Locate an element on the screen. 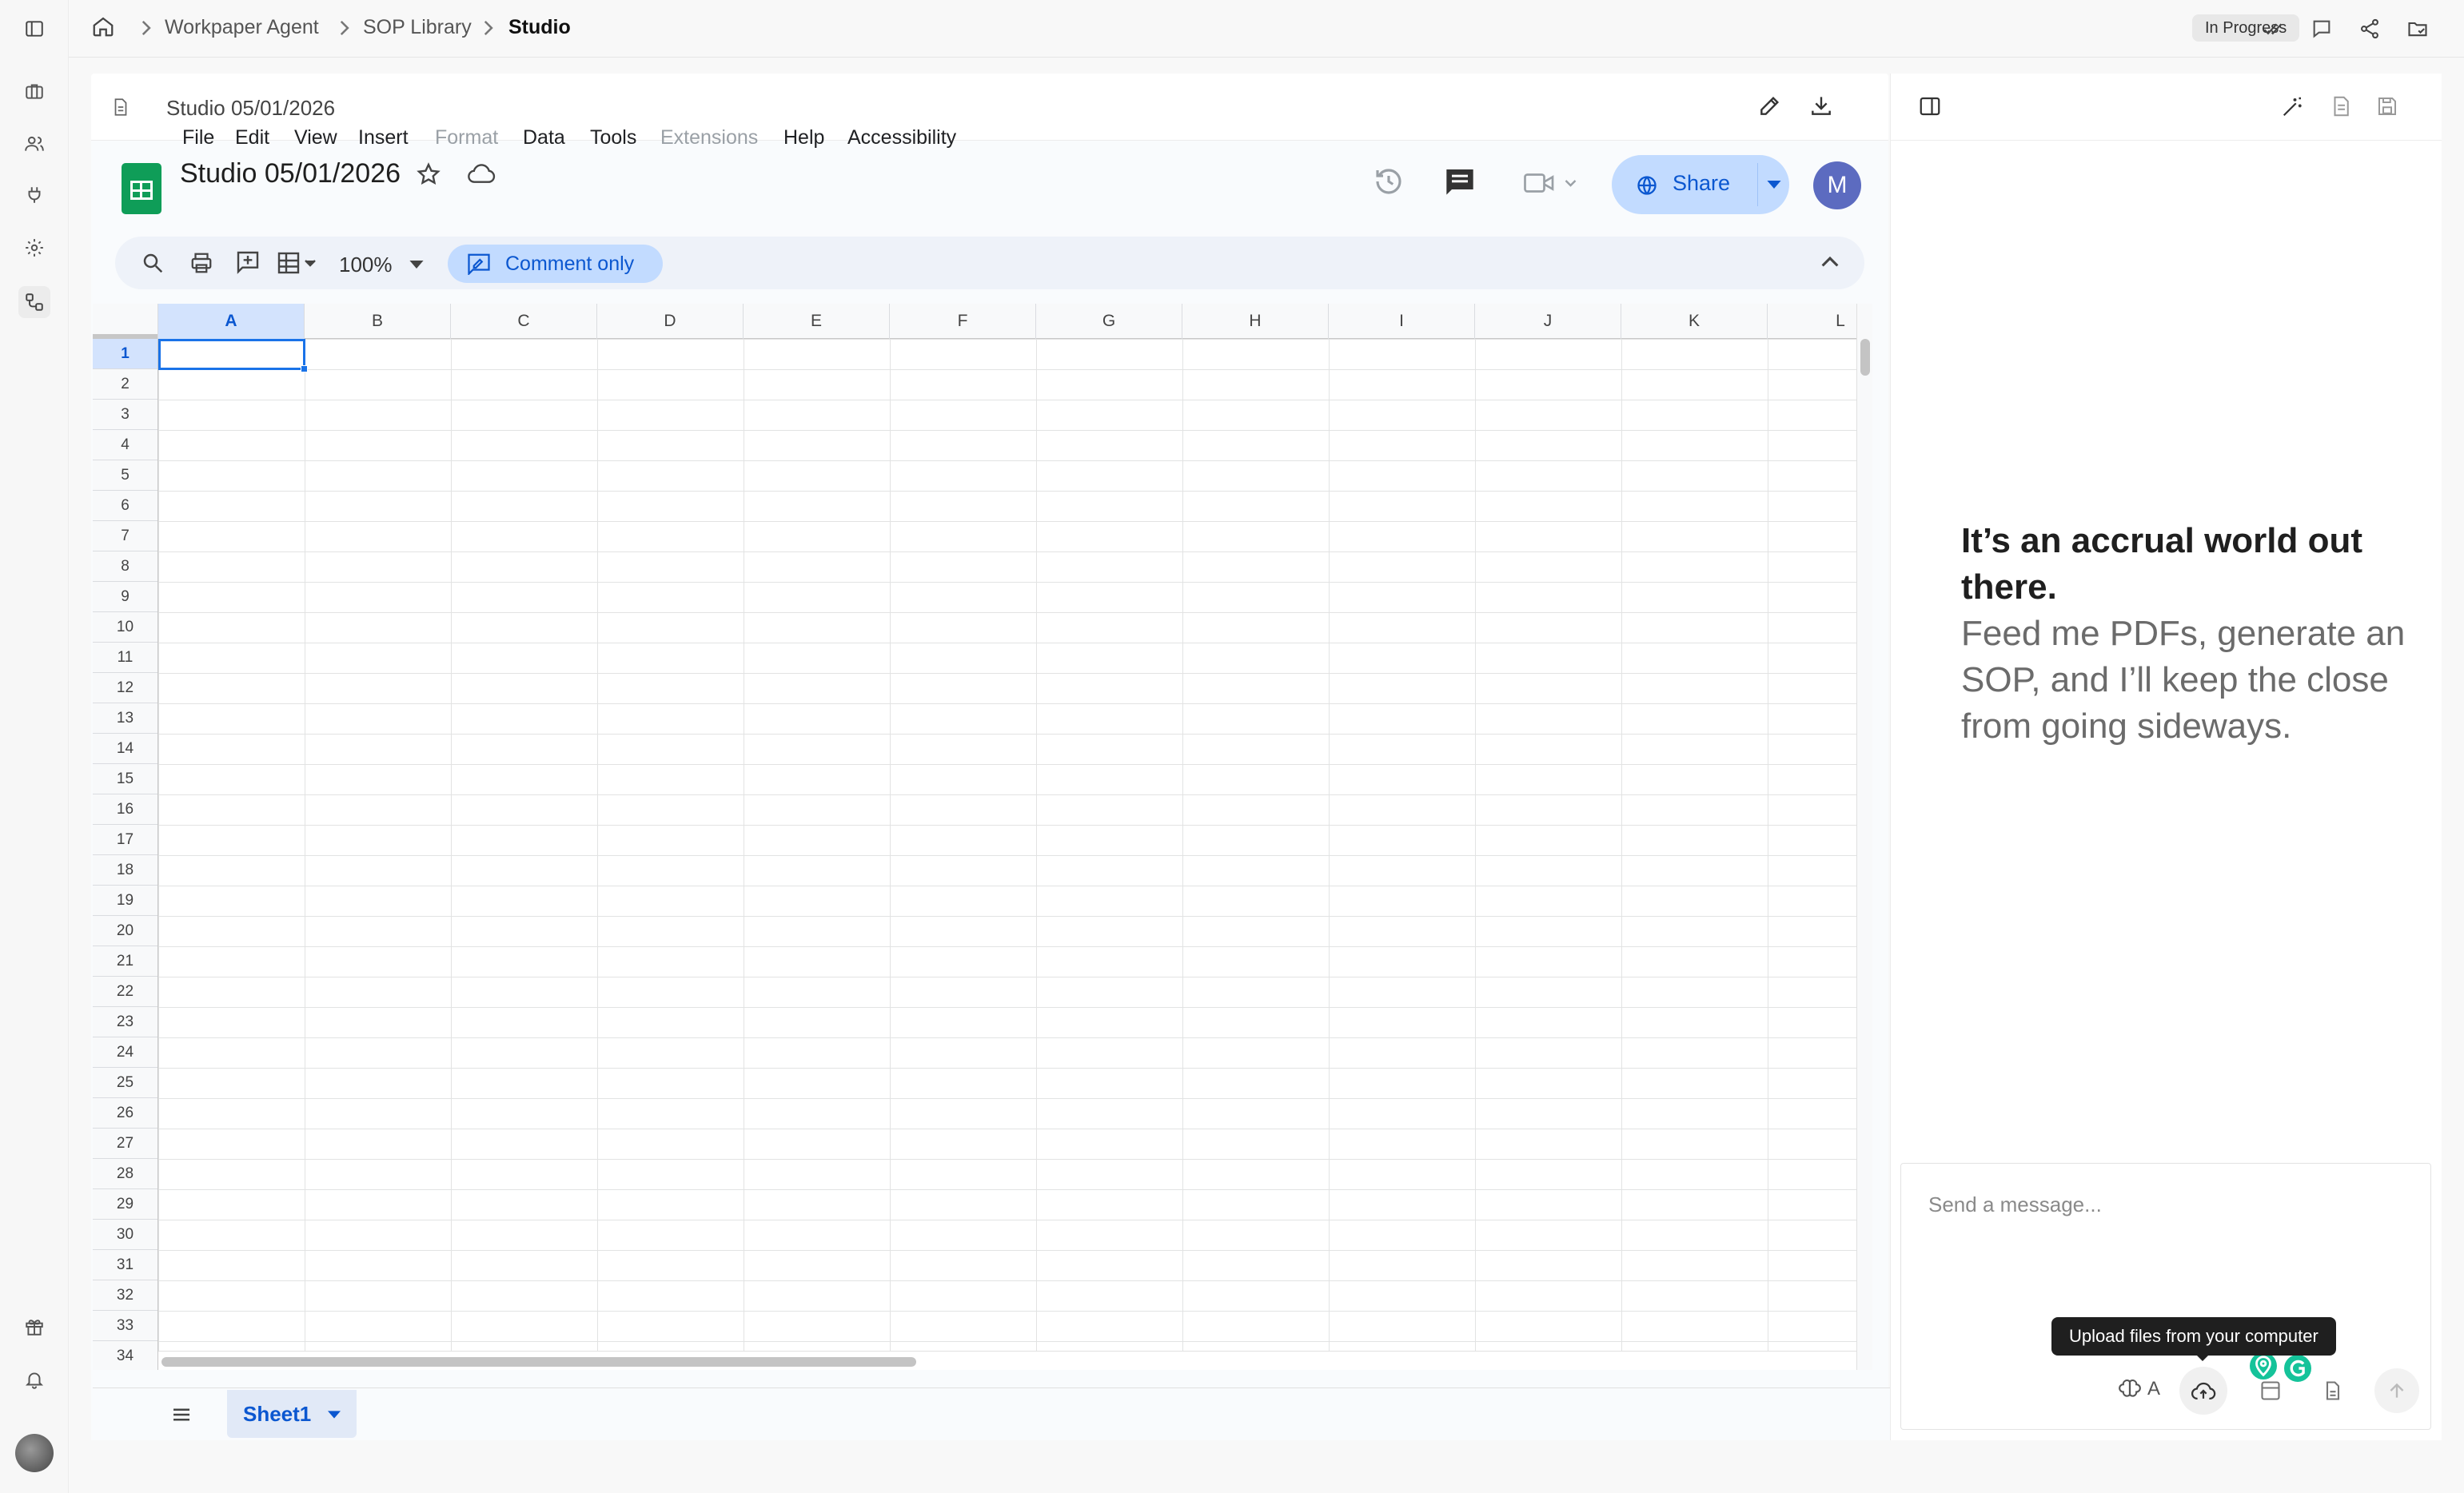  share-icon is located at coordinates (2370, 29).